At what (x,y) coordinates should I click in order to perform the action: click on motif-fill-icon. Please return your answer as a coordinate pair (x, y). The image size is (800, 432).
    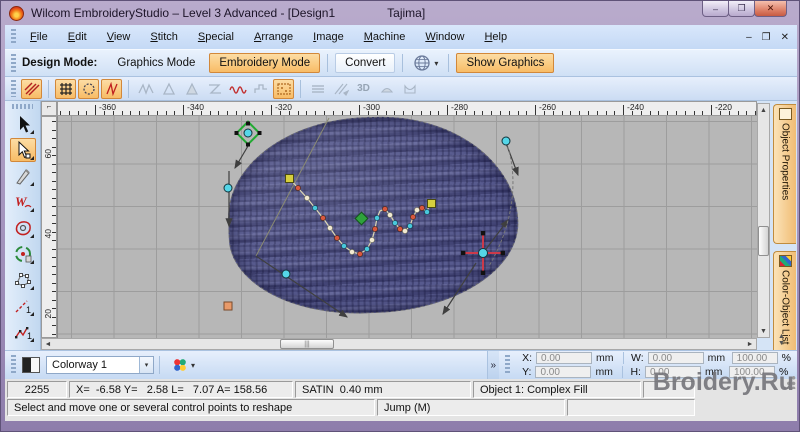
    Looking at the image, I should click on (88, 88).